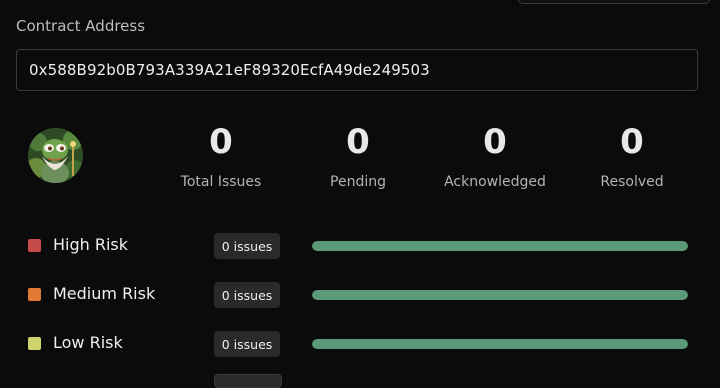 This screenshot has height=388, width=720. Describe the element at coordinates (247, 246) in the screenshot. I see `high-risk-issues-badge: 0 issues` at that location.